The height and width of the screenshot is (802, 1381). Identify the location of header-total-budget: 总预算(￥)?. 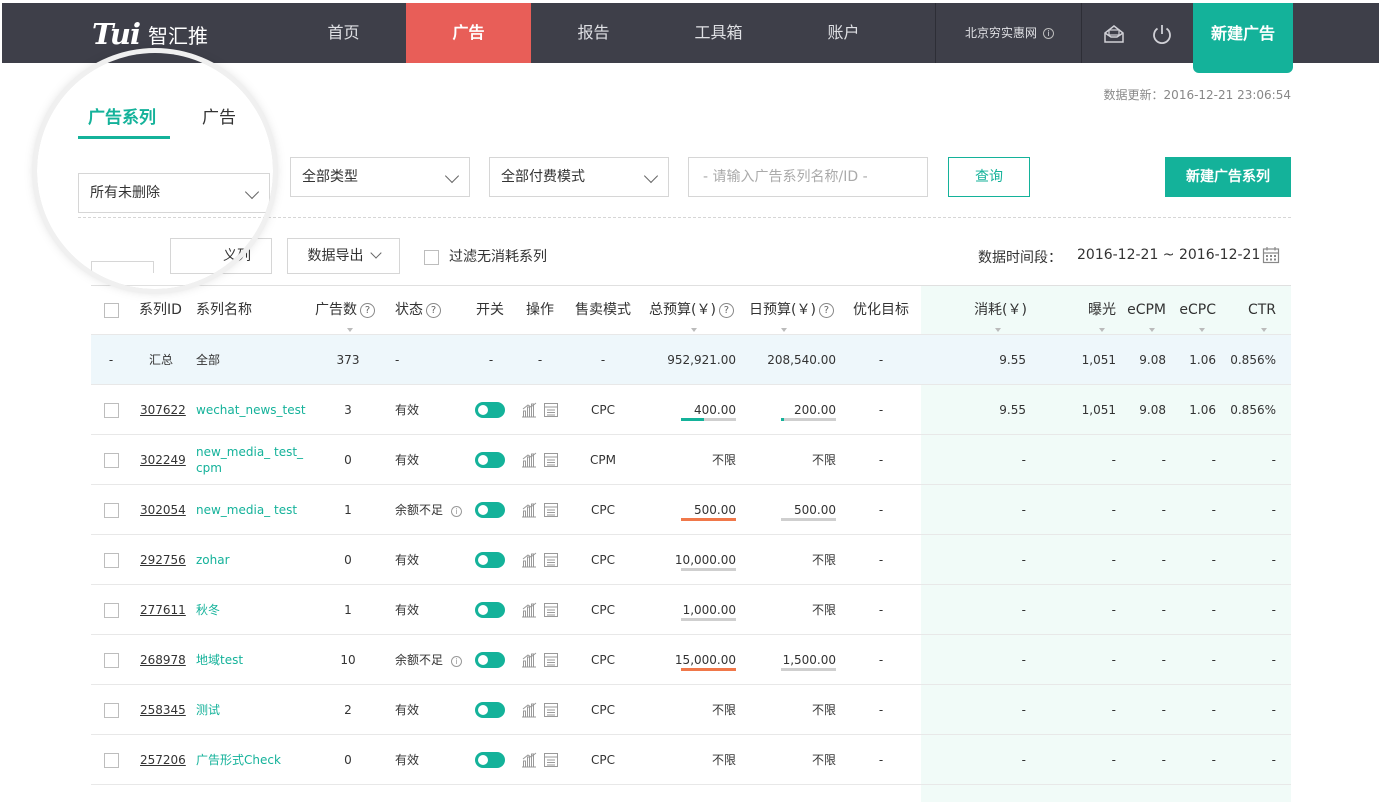
(699, 311).